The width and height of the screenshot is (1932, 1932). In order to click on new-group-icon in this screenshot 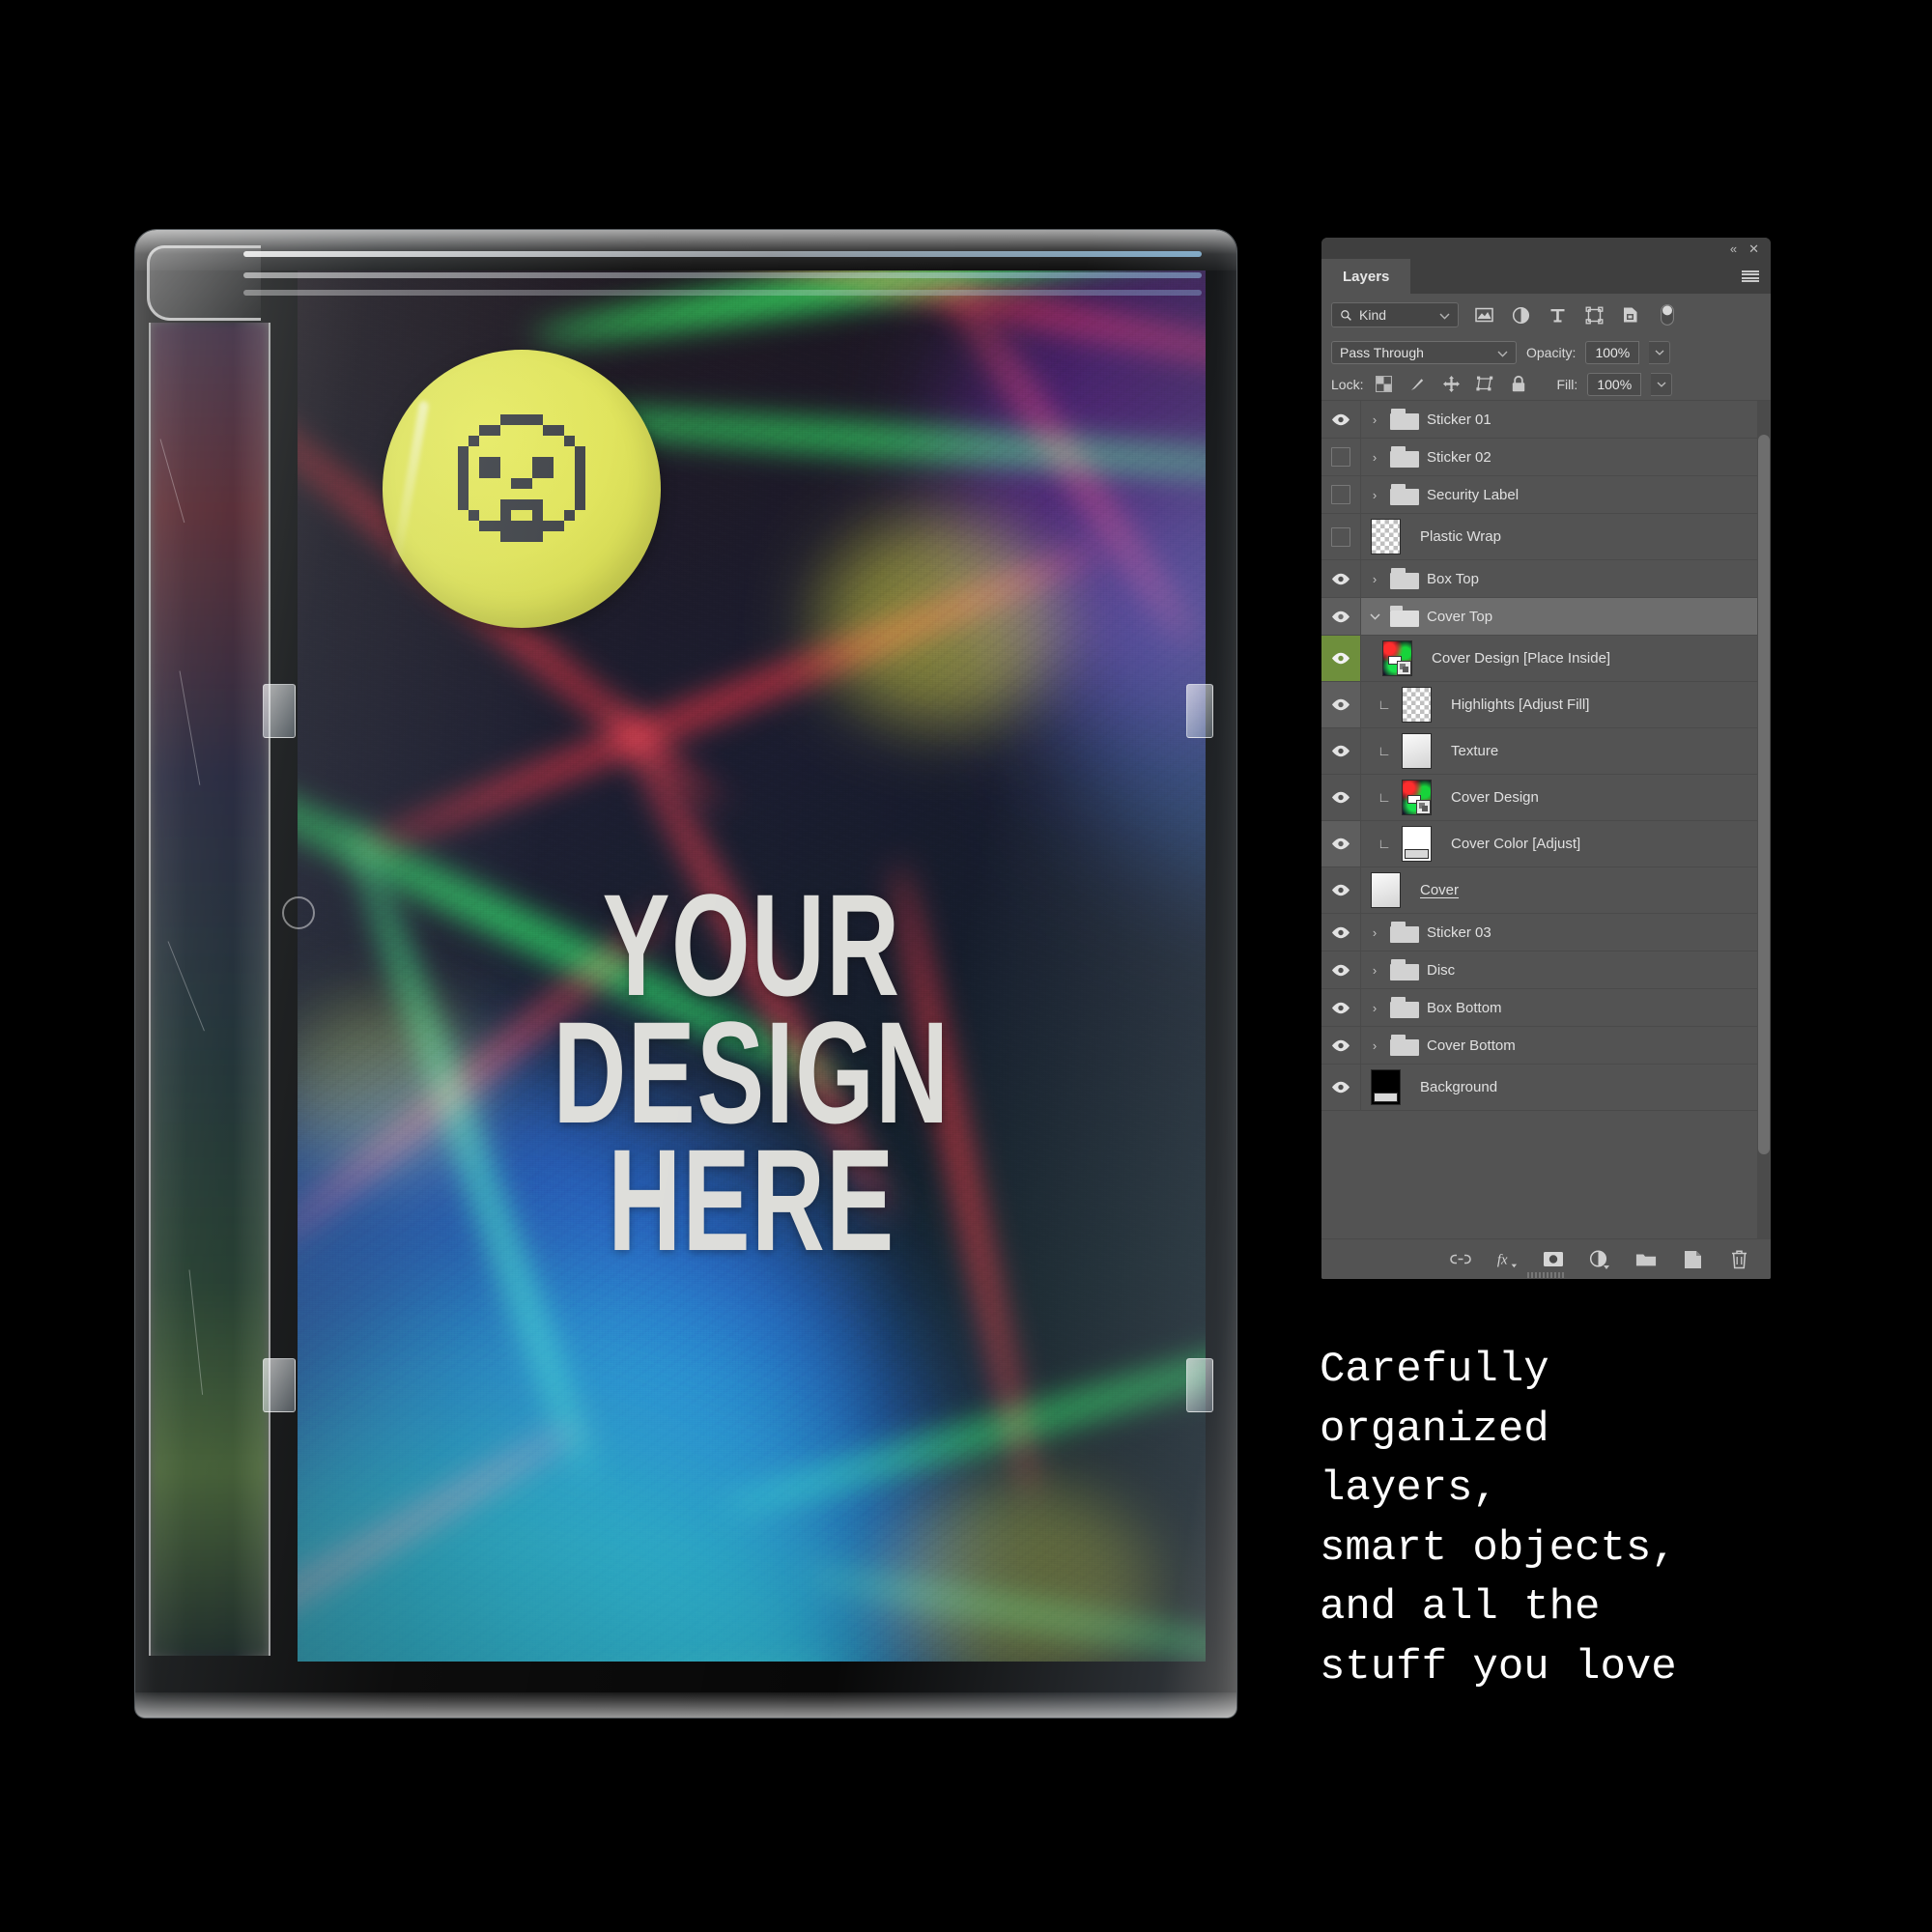, I will do `click(1646, 1259)`.